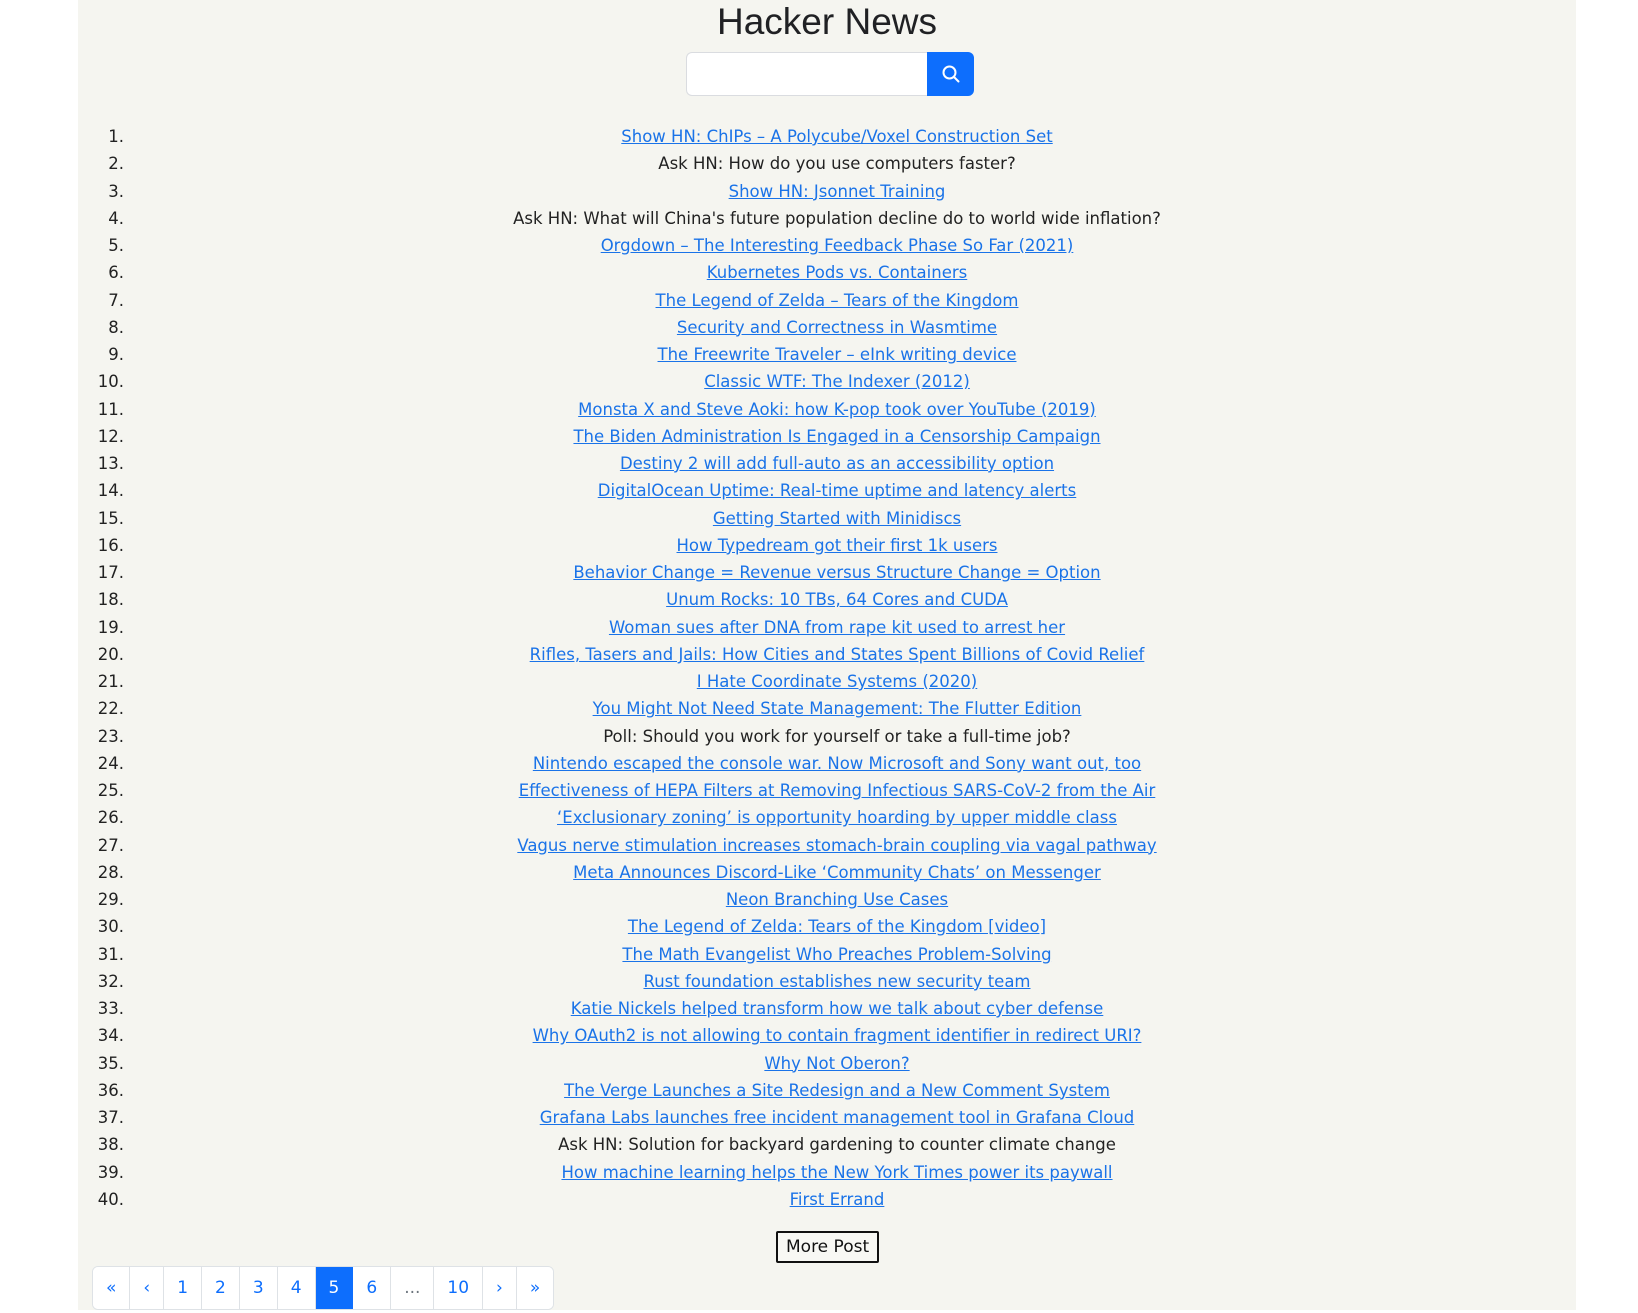 The image size is (1638, 1313). I want to click on story-item: 6. Kubernetes Pods vs. Containers, so click(827, 272).